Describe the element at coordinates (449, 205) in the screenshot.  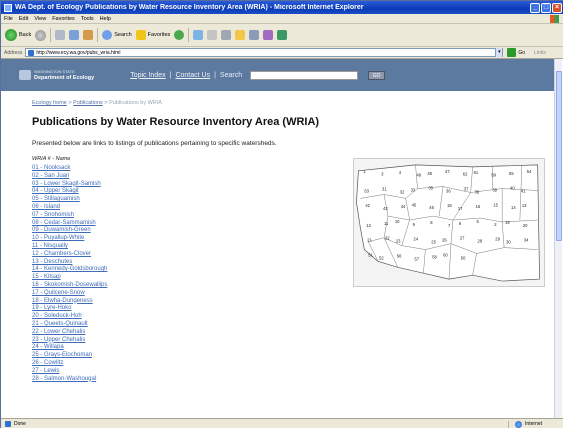
I see `map-region-label: 18` at that location.